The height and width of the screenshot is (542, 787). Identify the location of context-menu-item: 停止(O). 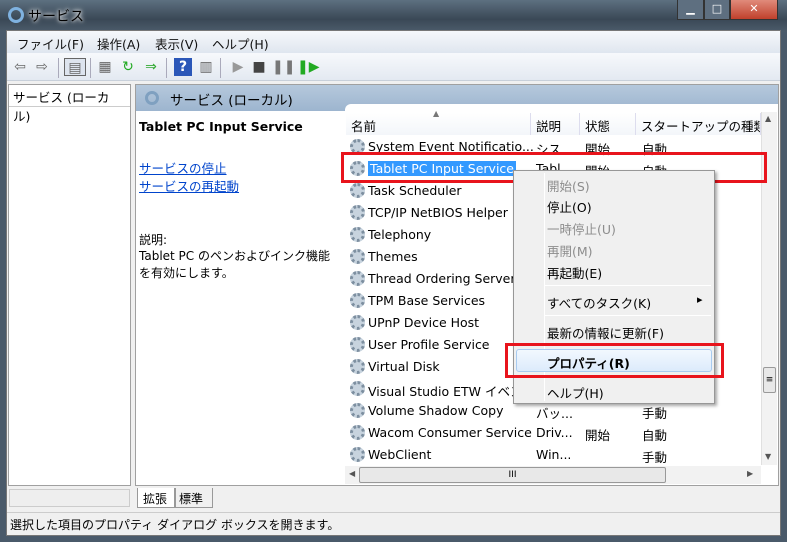
(569, 206).